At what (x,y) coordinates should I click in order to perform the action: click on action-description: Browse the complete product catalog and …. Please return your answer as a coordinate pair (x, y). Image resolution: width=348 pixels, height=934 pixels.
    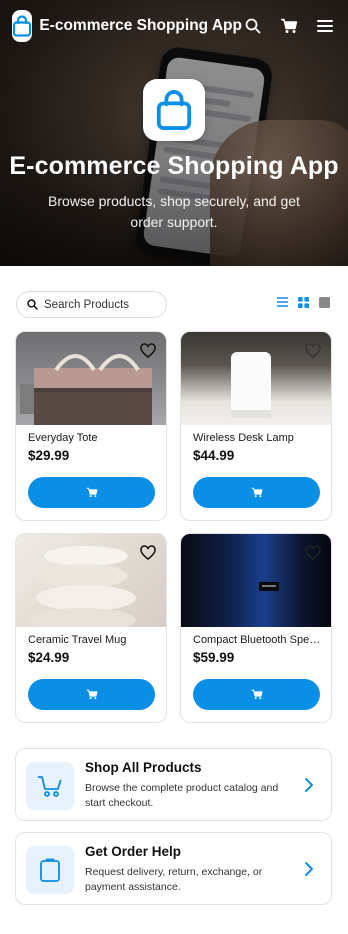
    Looking at the image, I should click on (182, 795).